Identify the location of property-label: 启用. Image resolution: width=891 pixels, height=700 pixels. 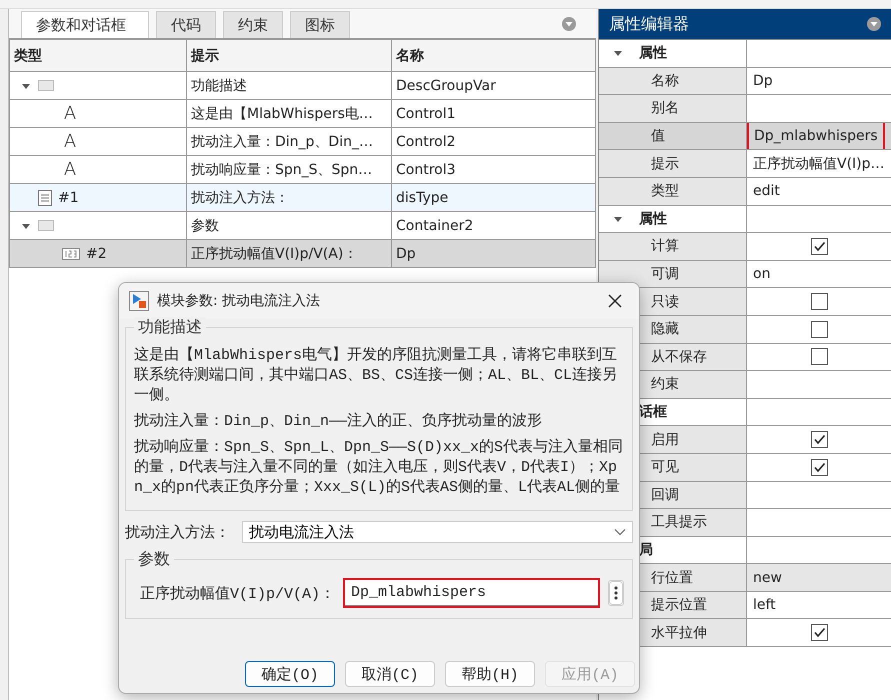
(665, 439).